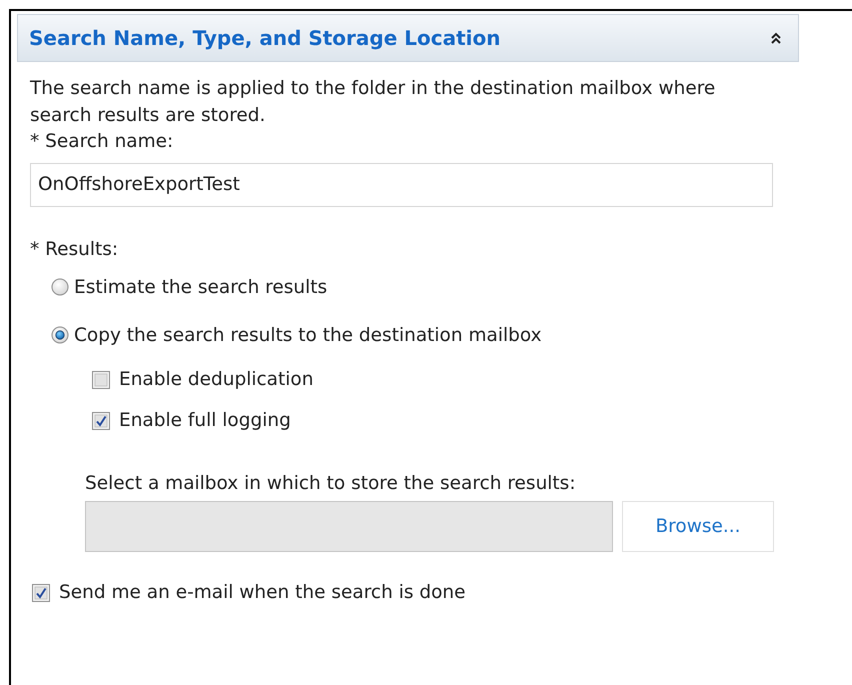  I want to click on checkbox-label: Enable deduplication, so click(216, 379).